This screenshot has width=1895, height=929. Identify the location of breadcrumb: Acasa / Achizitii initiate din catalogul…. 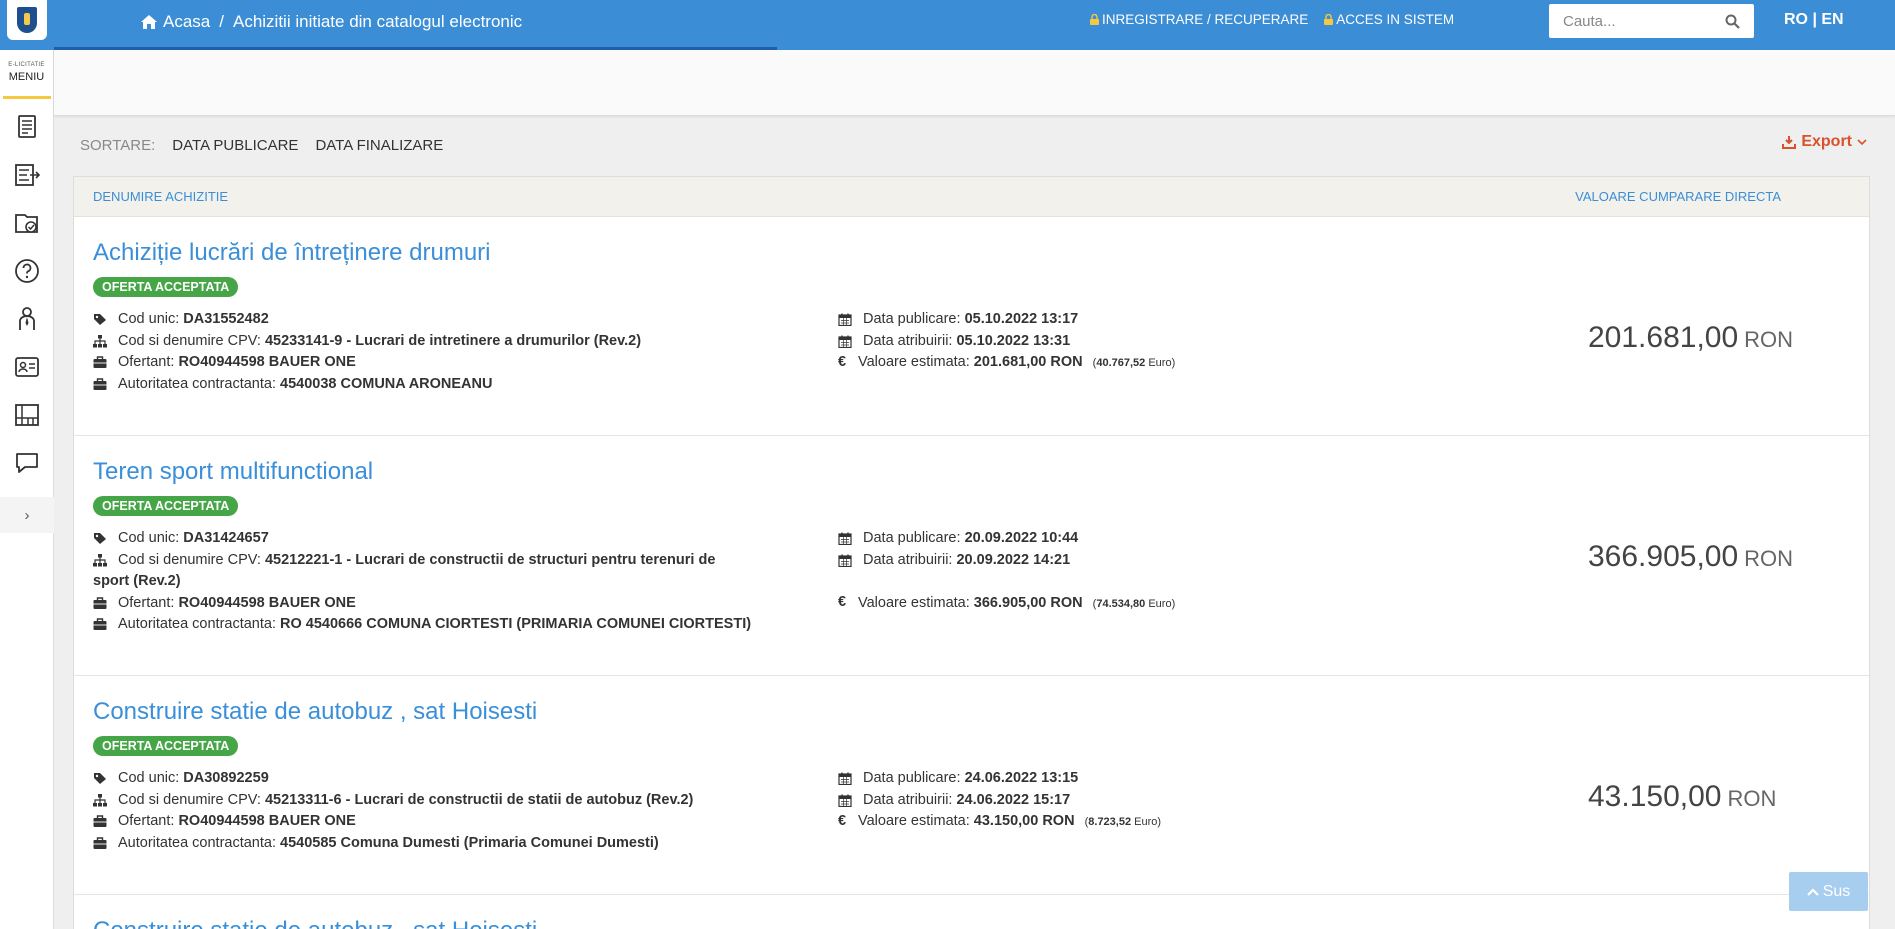
(331, 22).